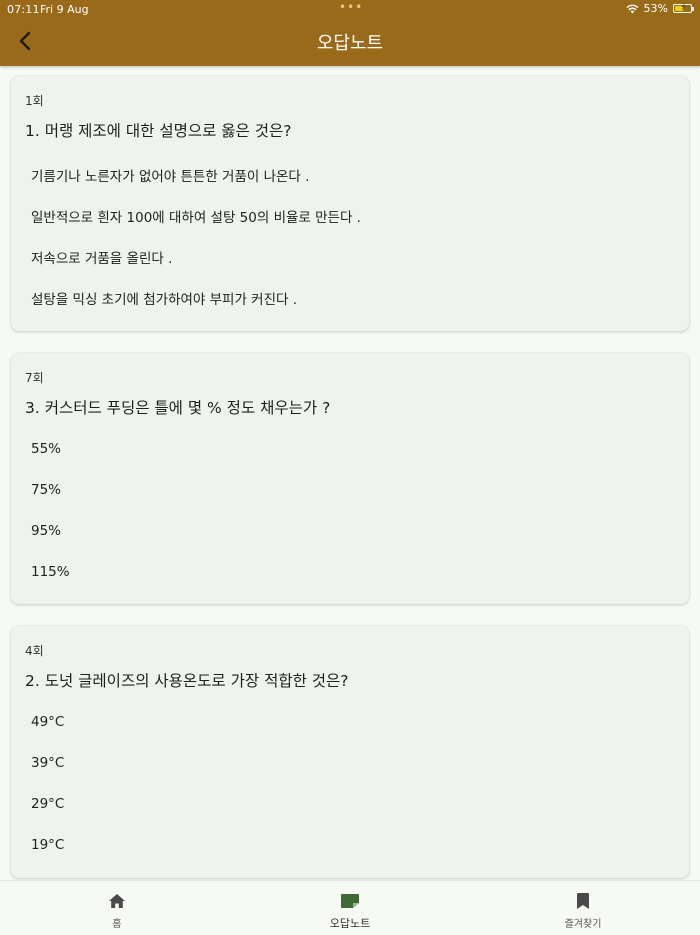 The width and height of the screenshot is (700, 935). I want to click on battery-percent: 53%, so click(655, 8).